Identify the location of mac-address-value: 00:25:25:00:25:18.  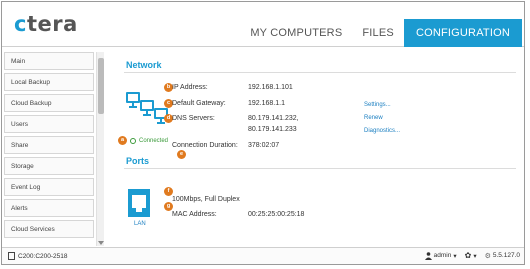
(276, 214).